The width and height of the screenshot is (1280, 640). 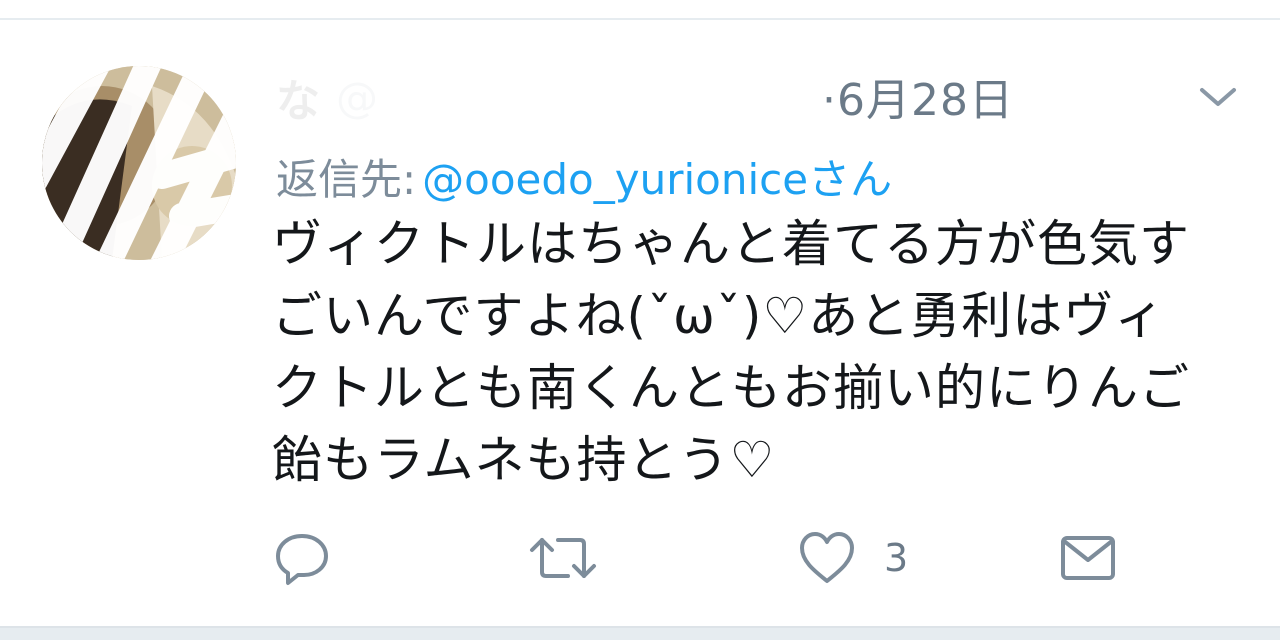 I want to click on reply-mention-link: @ooedo_yurioniceさん, so click(x=657, y=179).